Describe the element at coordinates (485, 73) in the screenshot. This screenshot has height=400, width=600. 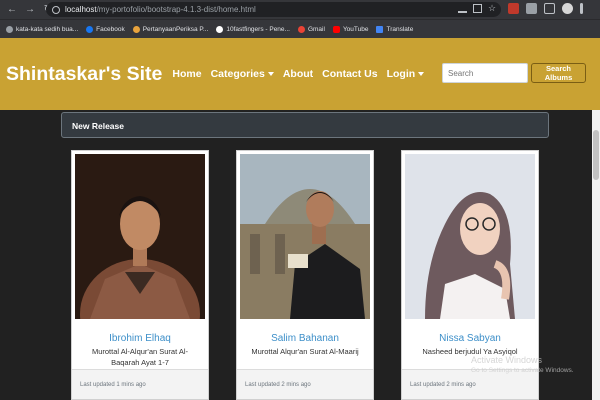
I see `search-input` at that location.